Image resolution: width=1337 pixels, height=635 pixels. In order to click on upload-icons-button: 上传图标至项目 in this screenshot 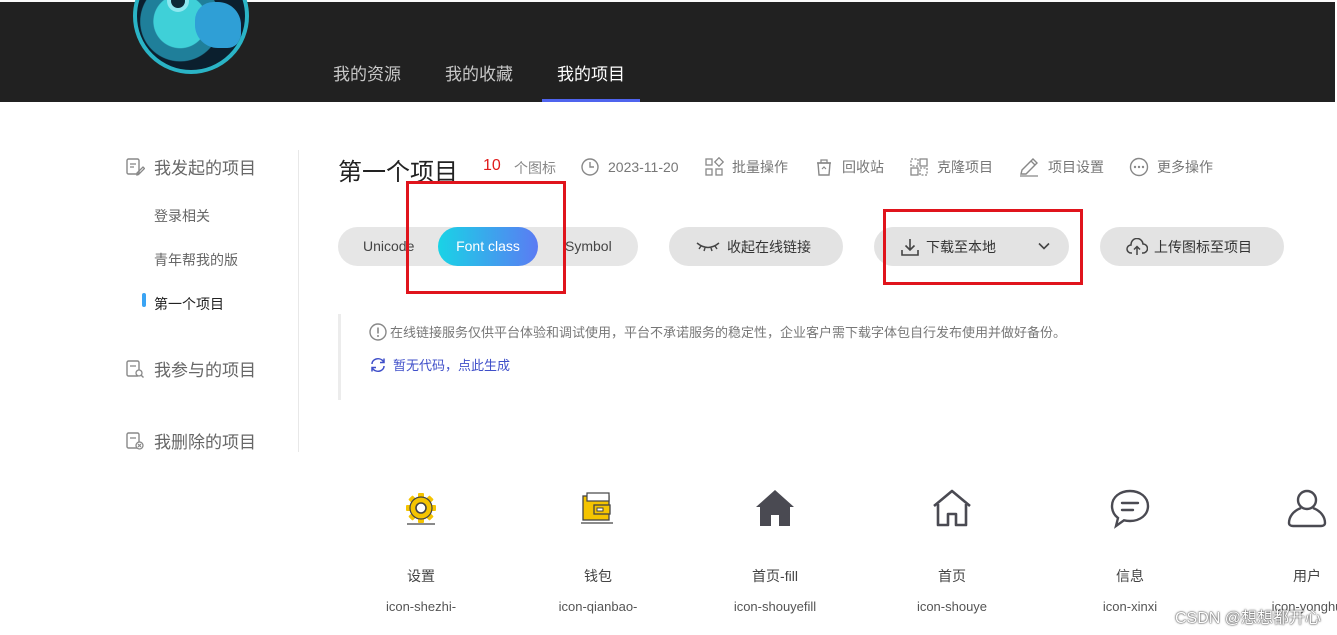, I will do `click(1192, 246)`.